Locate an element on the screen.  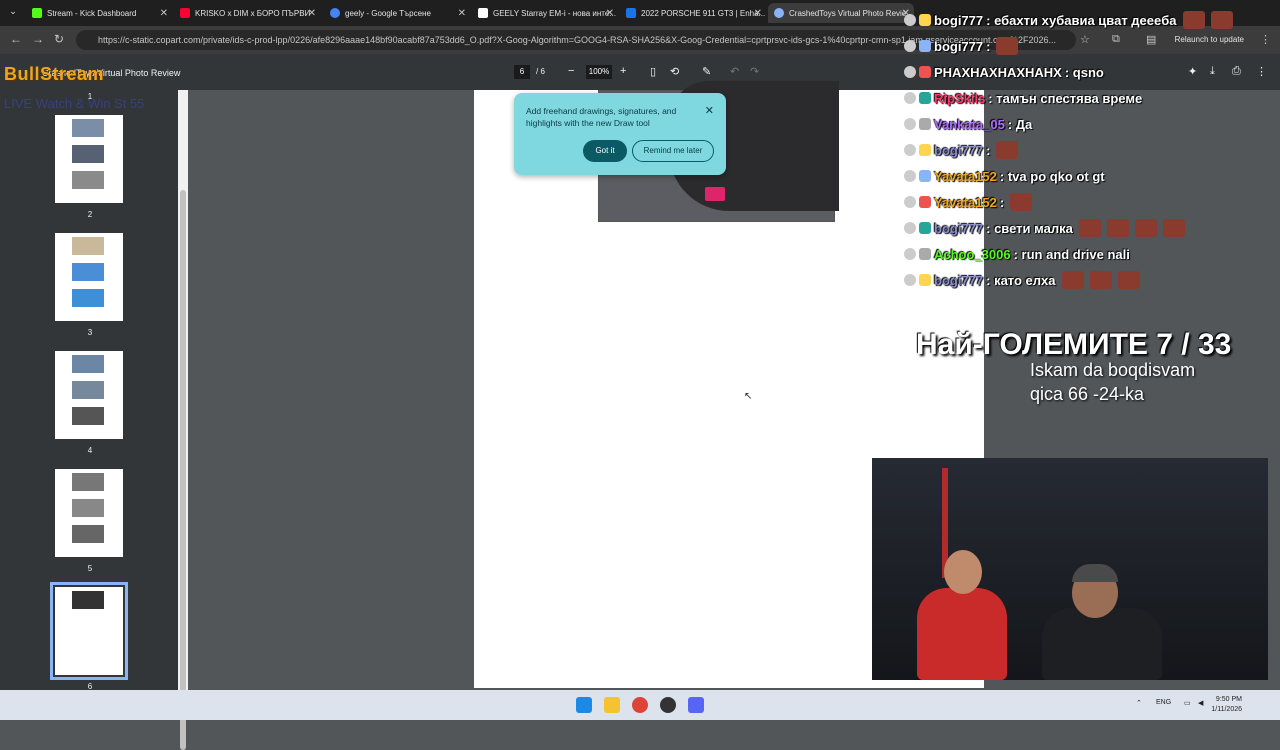
chat-message: bogi777: като елха is located at coordinates (1022, 280).